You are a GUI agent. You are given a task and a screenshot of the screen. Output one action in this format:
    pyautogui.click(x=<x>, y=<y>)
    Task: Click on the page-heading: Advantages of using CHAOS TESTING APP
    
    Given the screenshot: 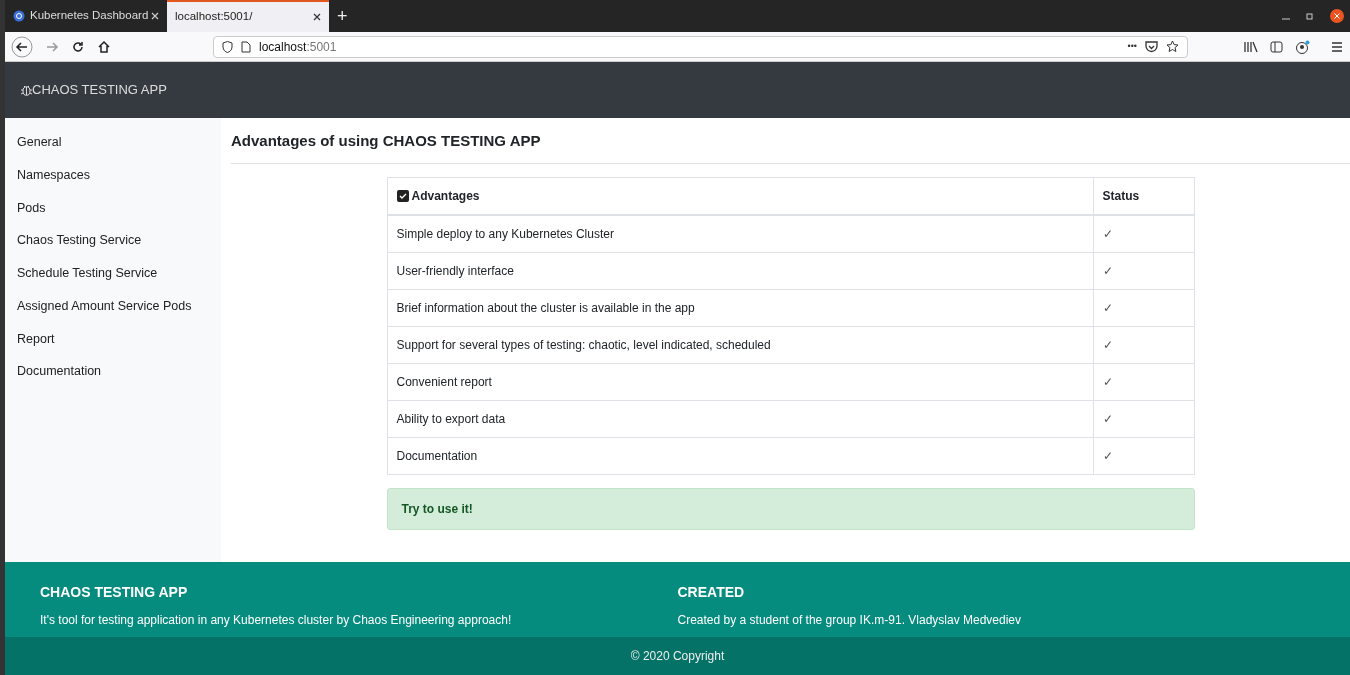 What is the action you would take?
    pyautogui.click(x=790, y=141)
    